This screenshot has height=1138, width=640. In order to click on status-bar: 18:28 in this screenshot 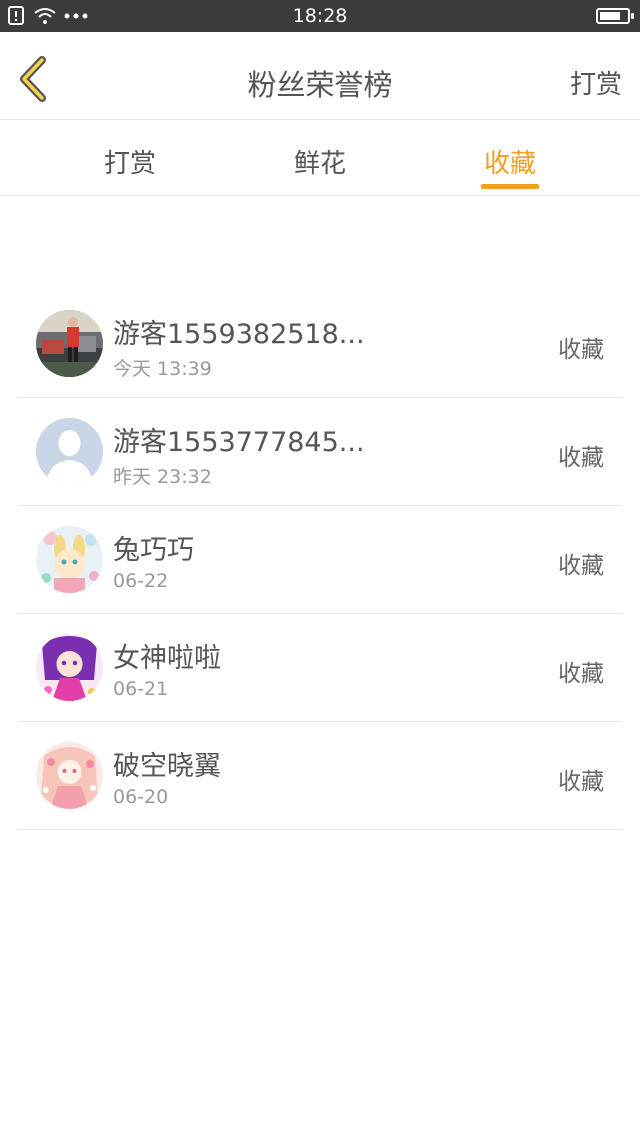, I will do `click(320, 16)`.